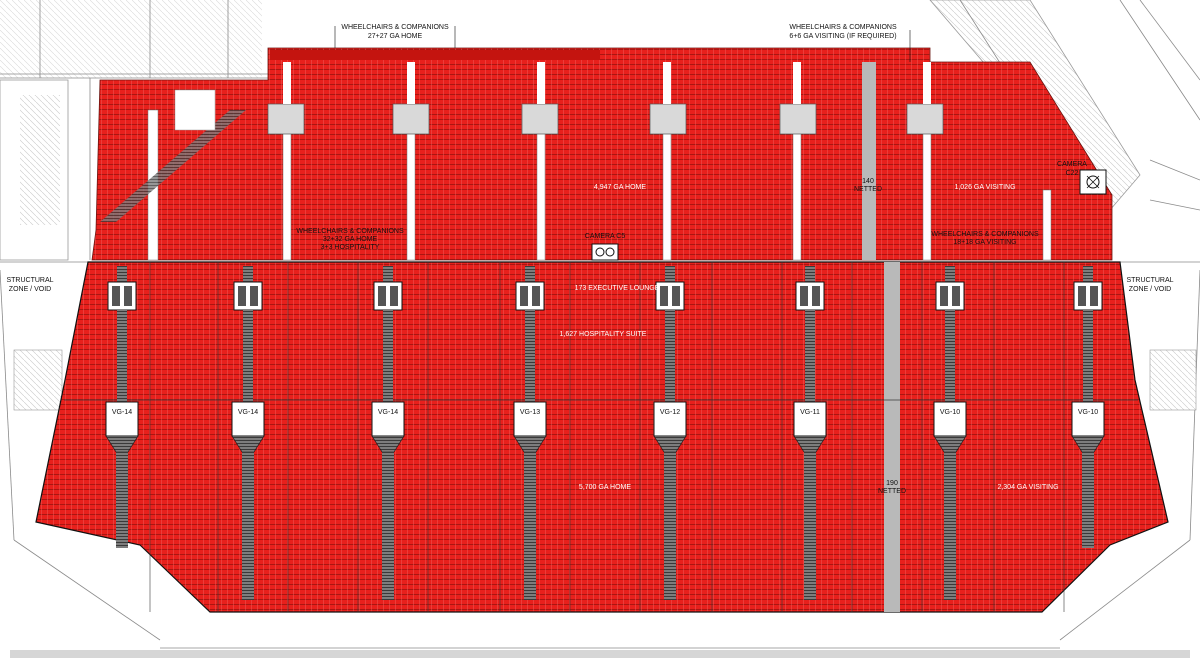 The height and width of the screenshot is (663, 1200). I want to click on wheelchairs-home-label-line1: WHEELCHAIRS & COMPANIONS, so click(395, 27).